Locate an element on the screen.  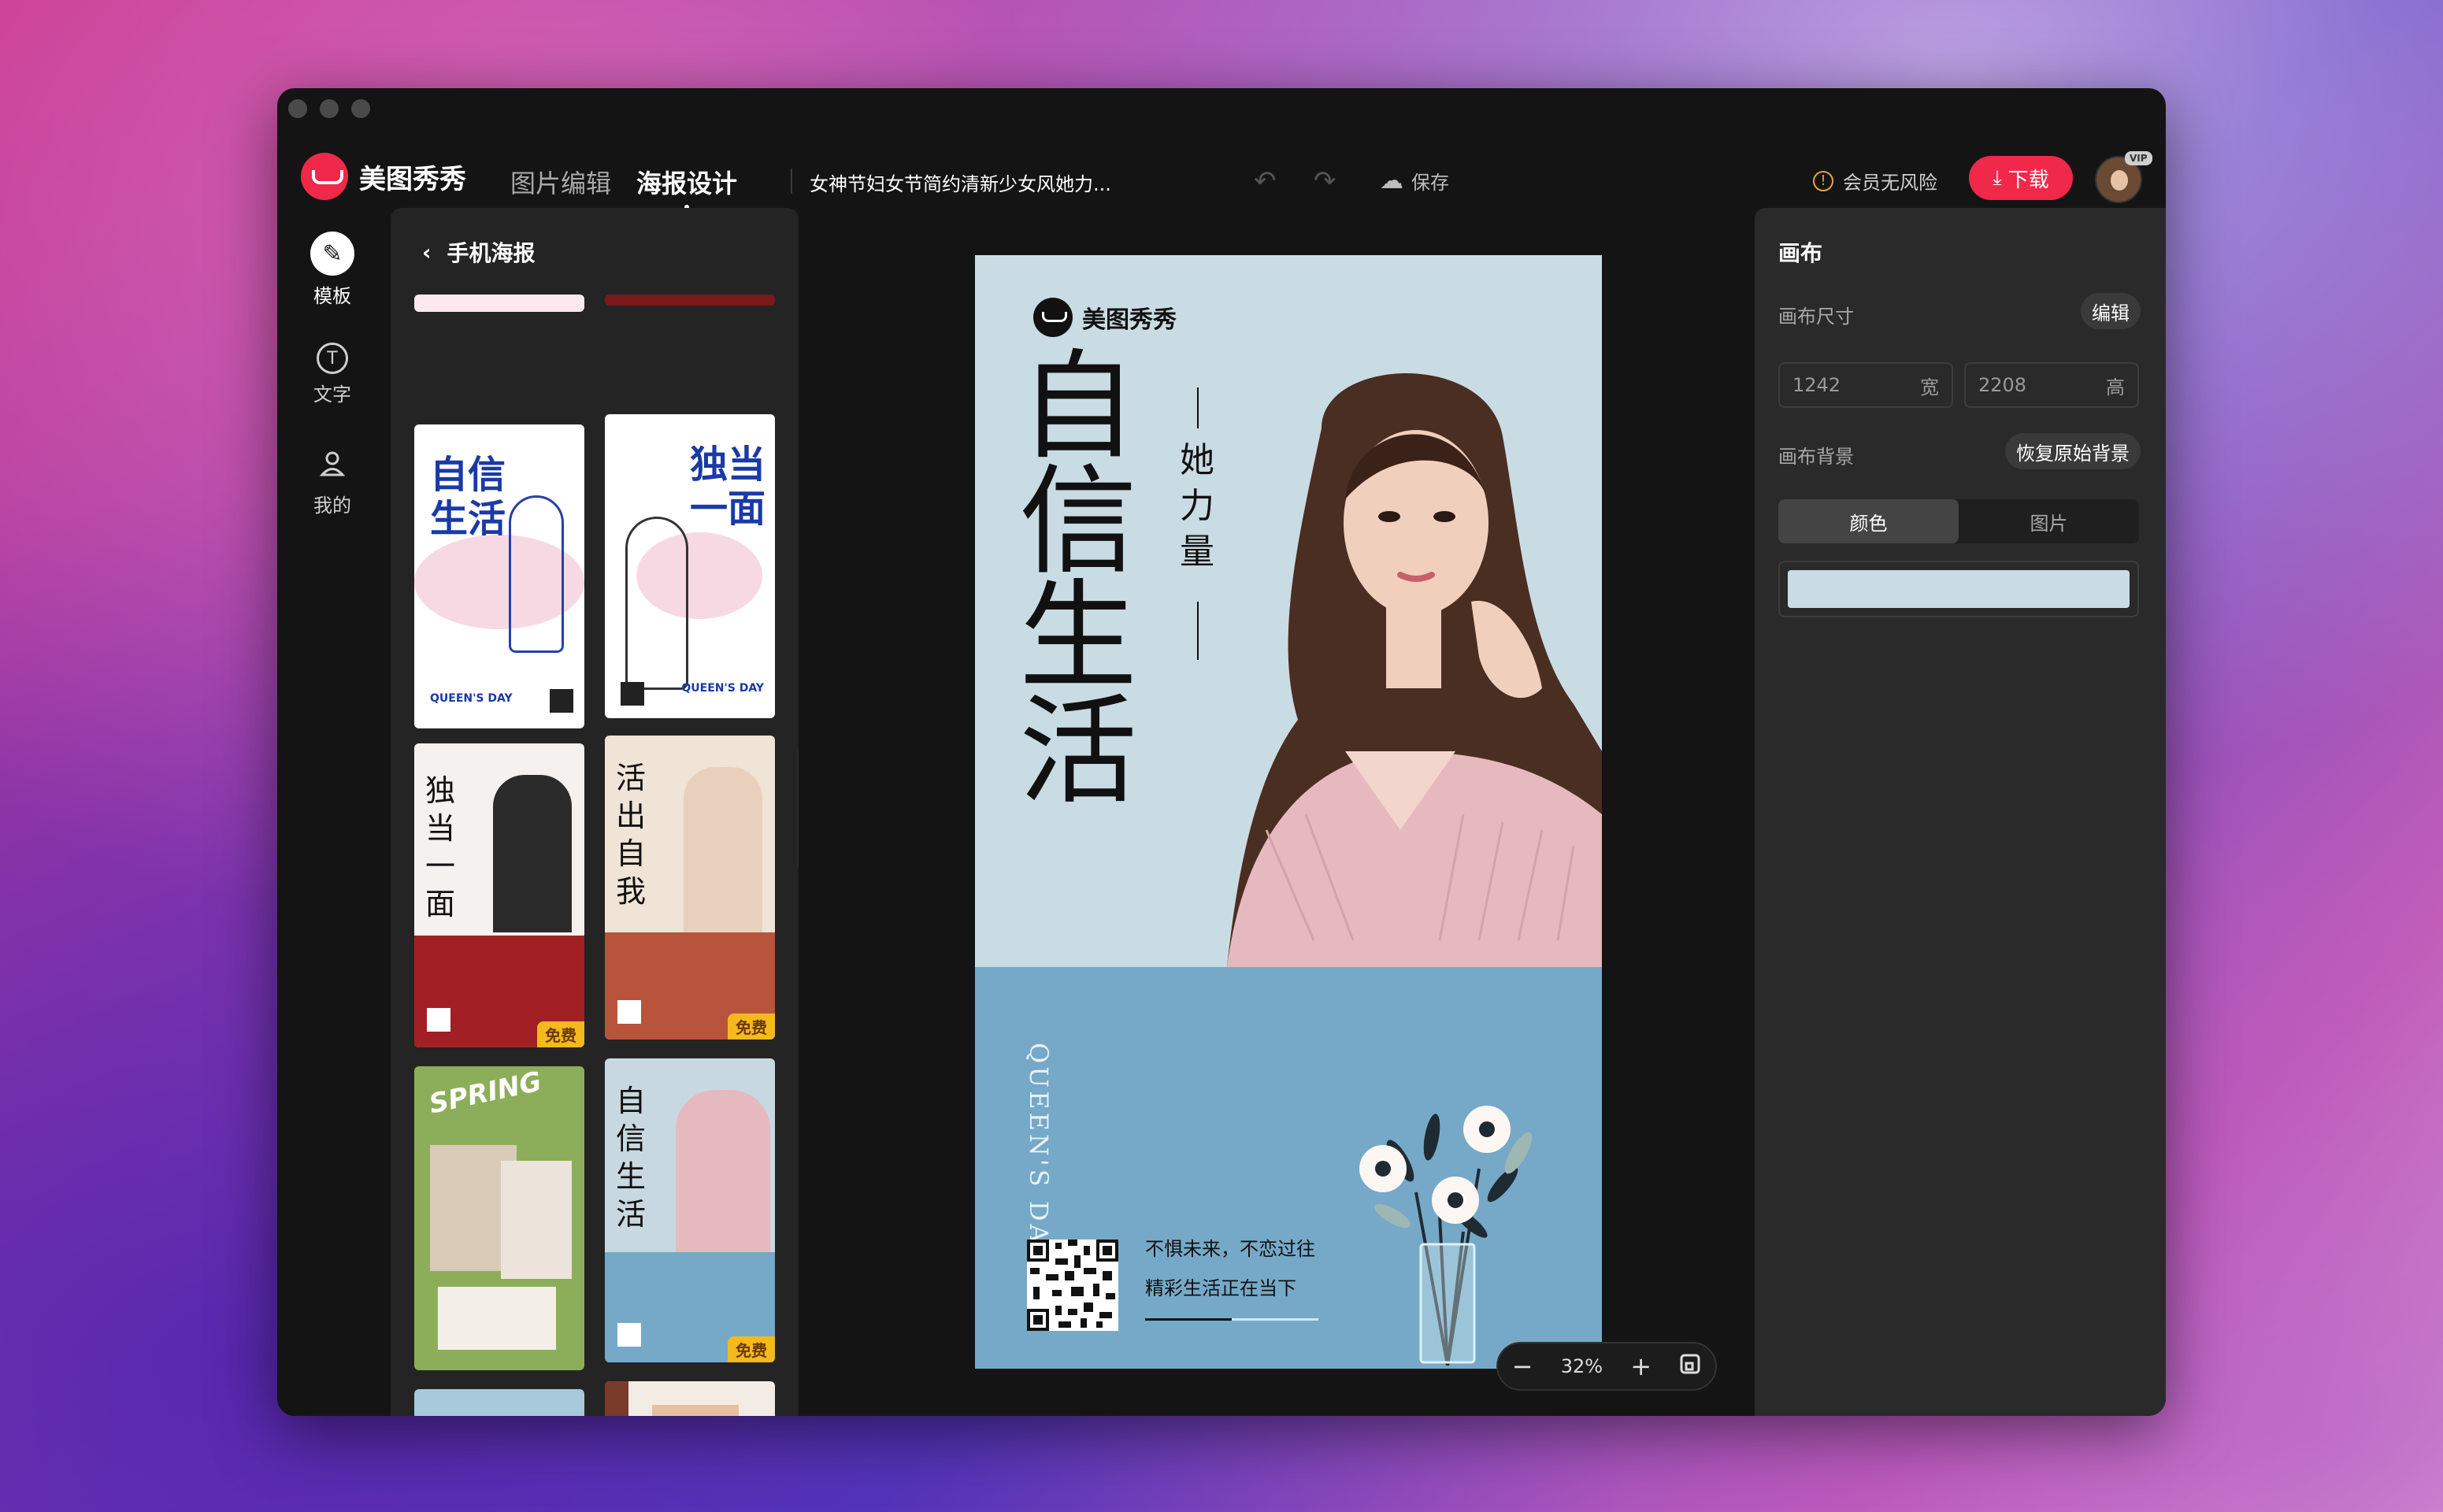
divider is located at coordinates (791, 181).